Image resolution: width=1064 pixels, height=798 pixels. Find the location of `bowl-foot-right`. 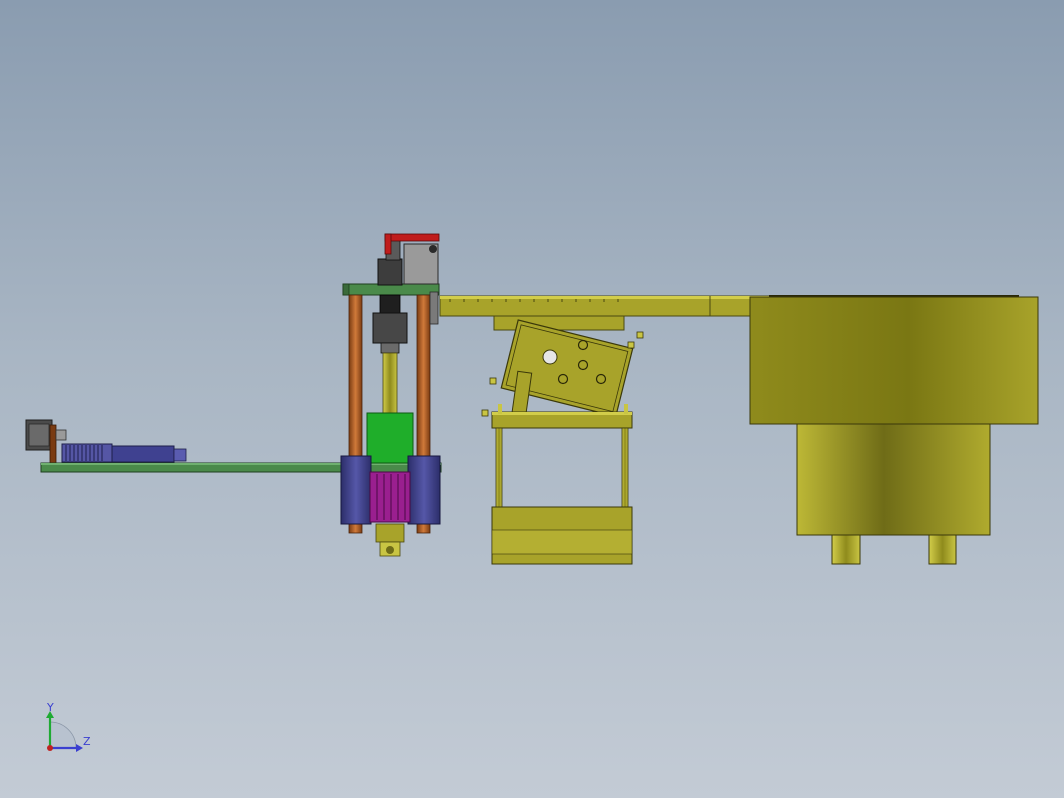

bowl-foot-right is located at coordinates (942, 549).